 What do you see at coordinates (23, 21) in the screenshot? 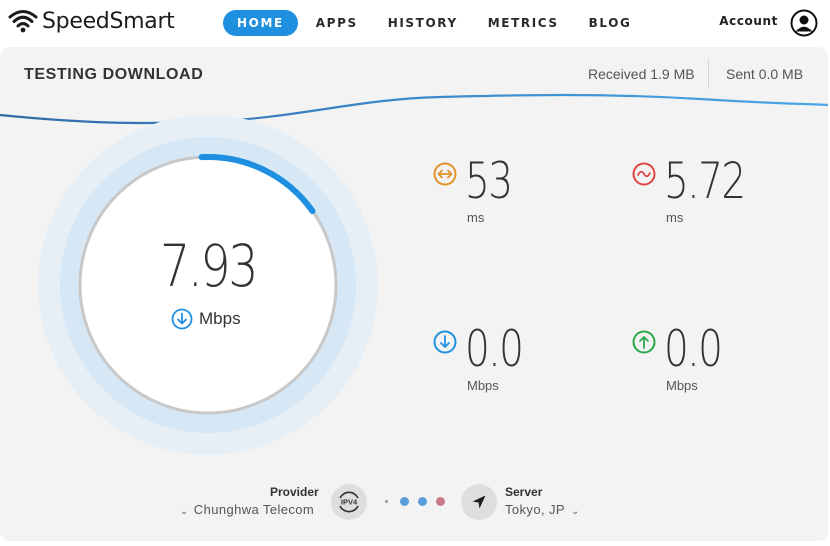
I see `wifi-logo-icon` at bounding box center [23, 21].